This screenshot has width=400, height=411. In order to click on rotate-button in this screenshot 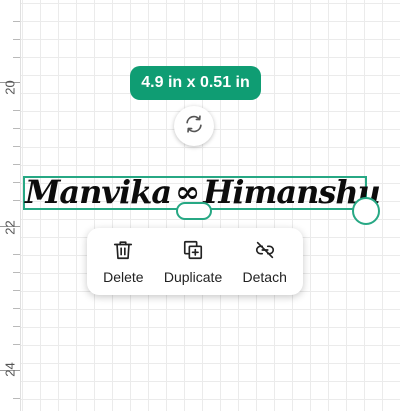, I will do `click(194, 126)`.